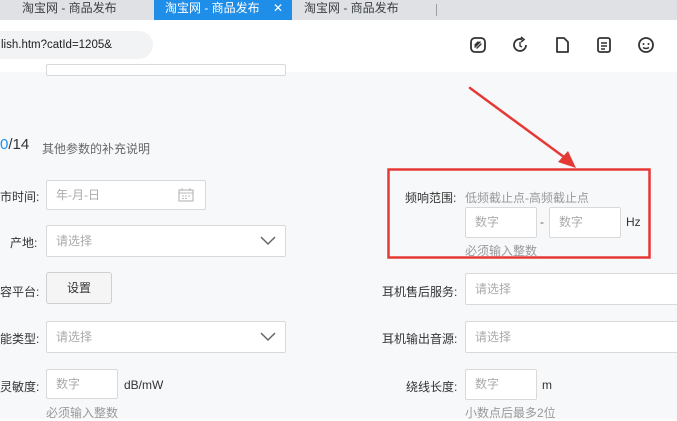  What do you see at coordinates (519, 124) in the screenshot?
I see `annotation-arrow-line` at bounding box center [519, 124].